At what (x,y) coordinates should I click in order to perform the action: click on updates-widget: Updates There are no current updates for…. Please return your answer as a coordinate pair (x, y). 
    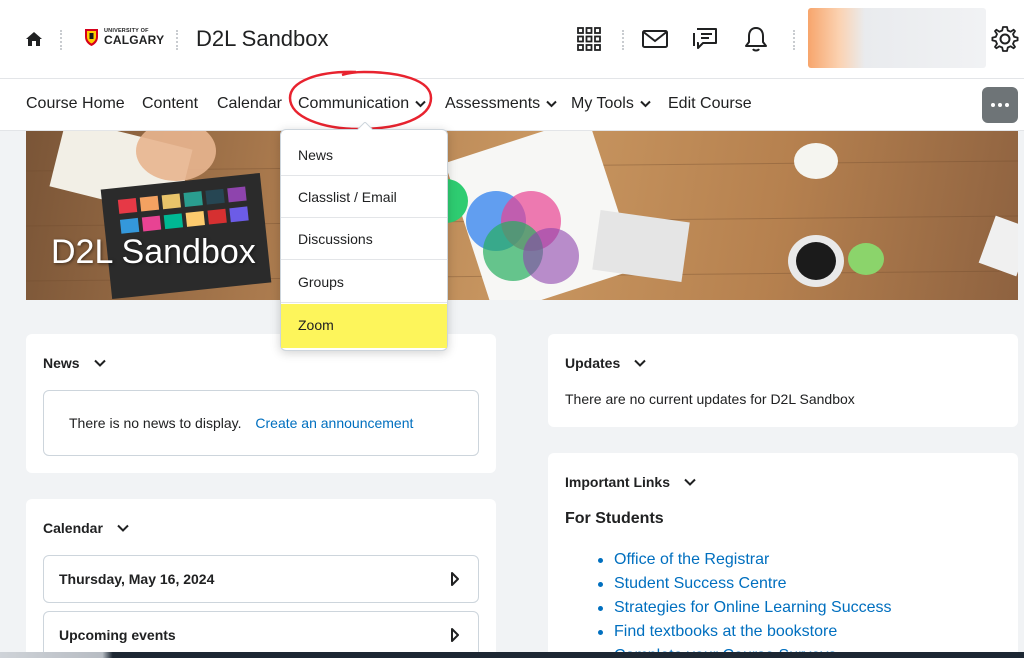
    Looking at the image, I should click on (783, 380).